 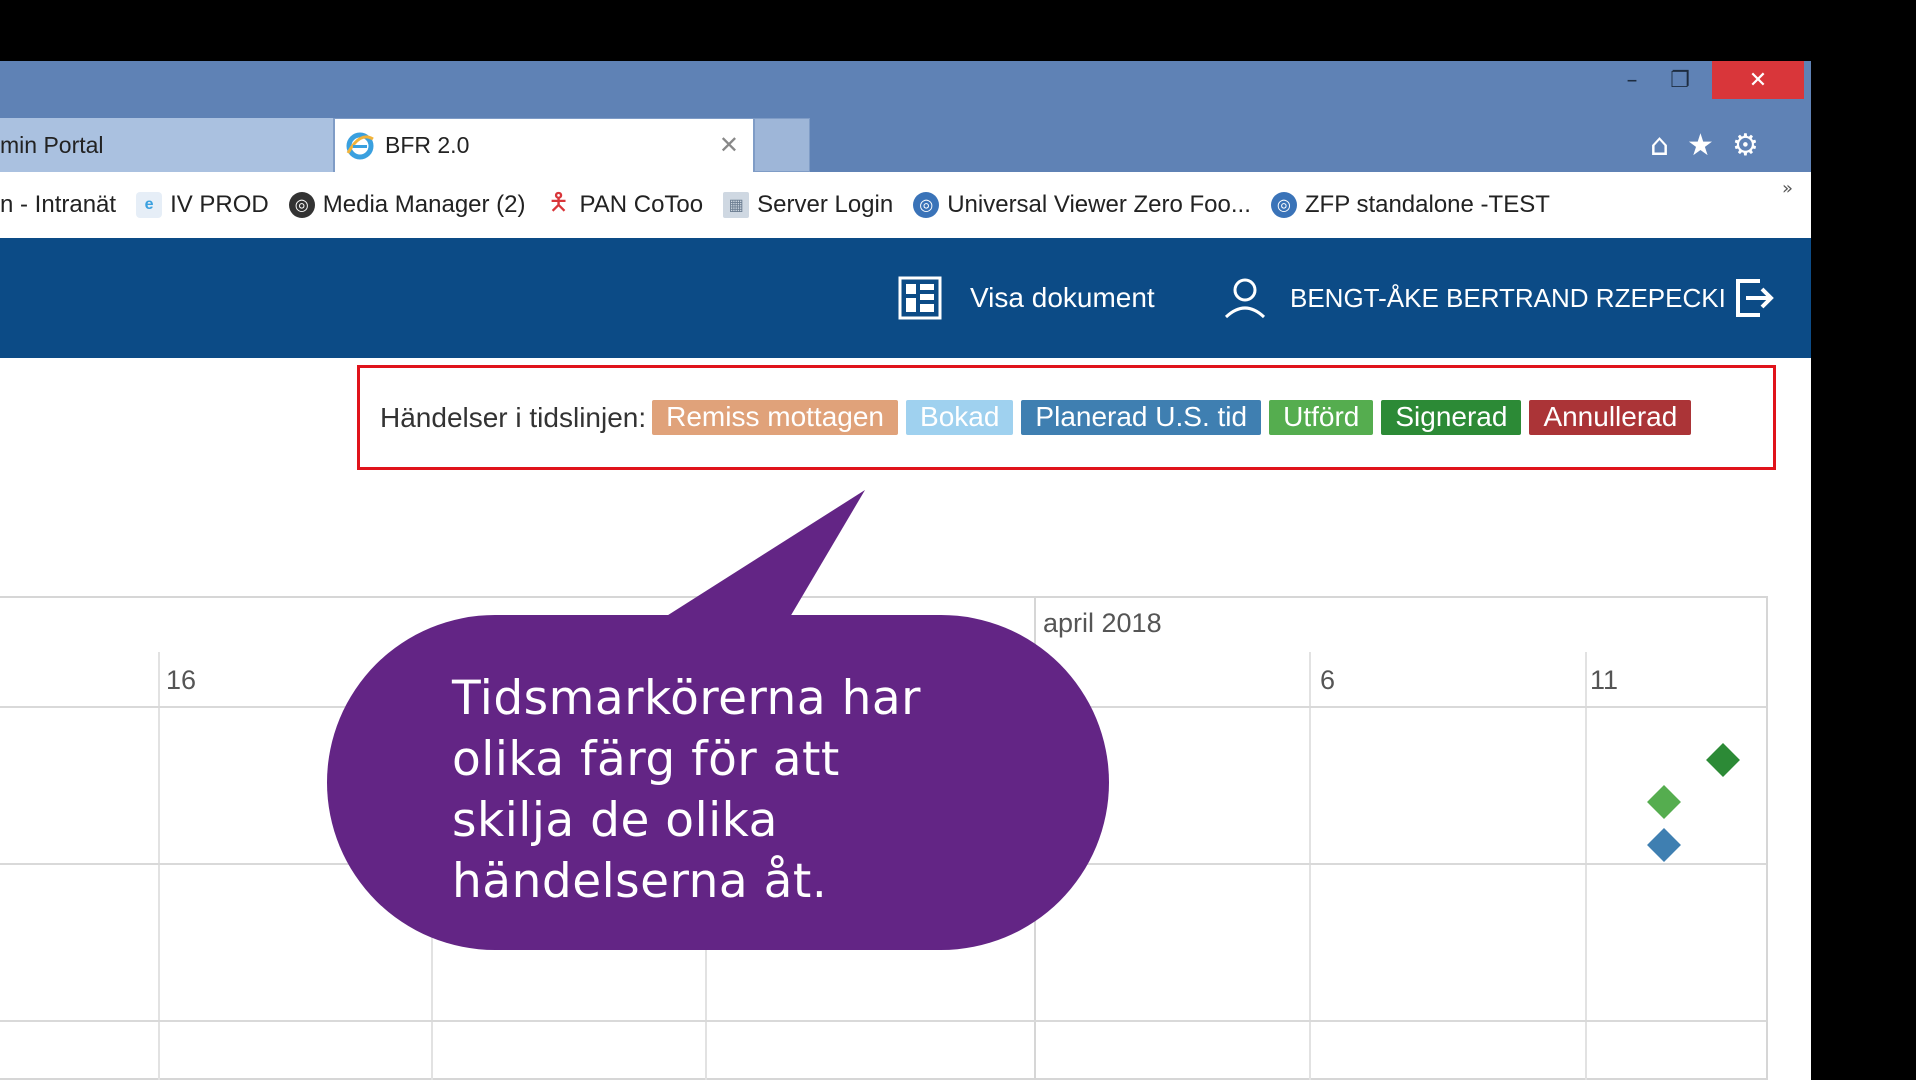 I want to click on logout-button, so click(x=1755, y=298).